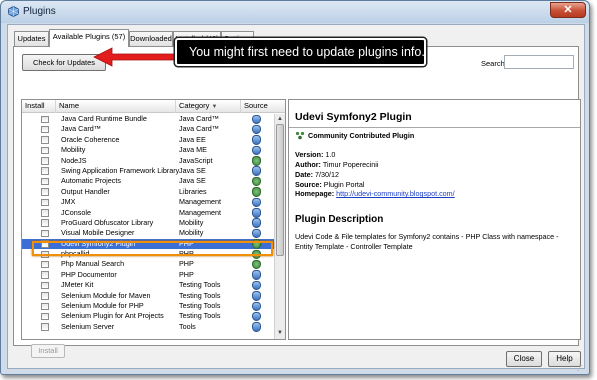  Describe the element at coordinates (148, 275) in the screenshot. I see `table-row: PHP Documentor PHP` at that location.